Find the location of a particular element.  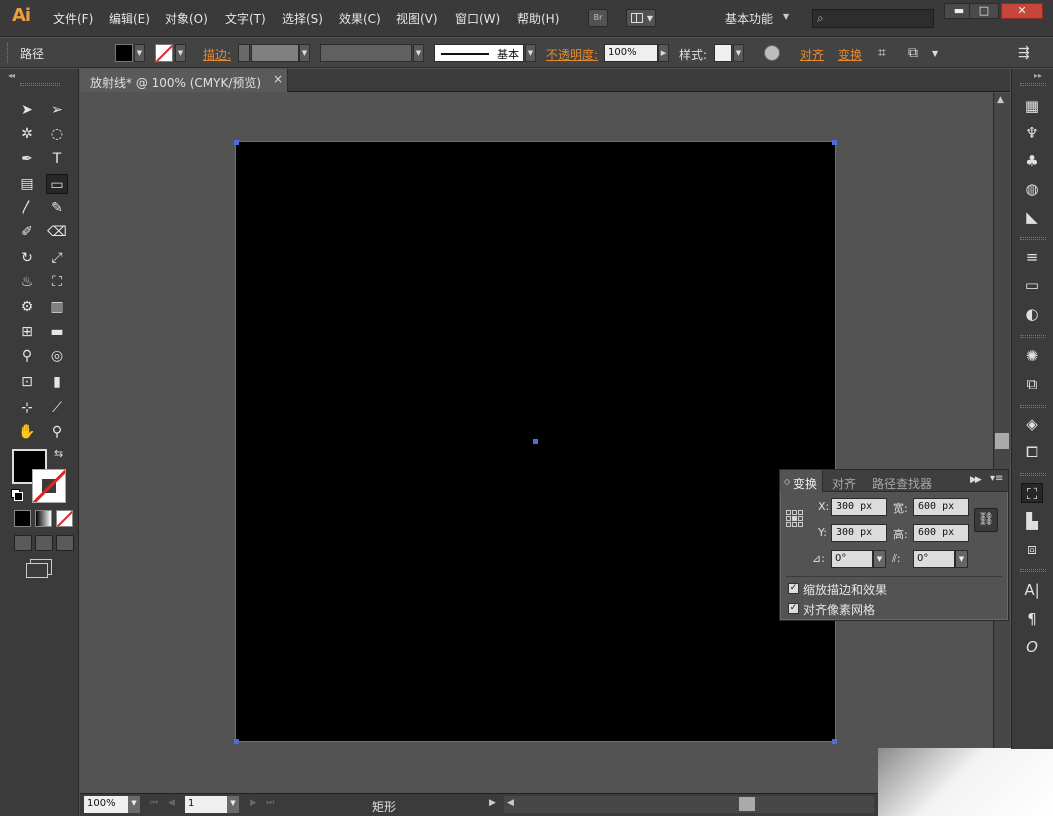

fill-dropdown: ▼ is located at coordinates (139, 53).